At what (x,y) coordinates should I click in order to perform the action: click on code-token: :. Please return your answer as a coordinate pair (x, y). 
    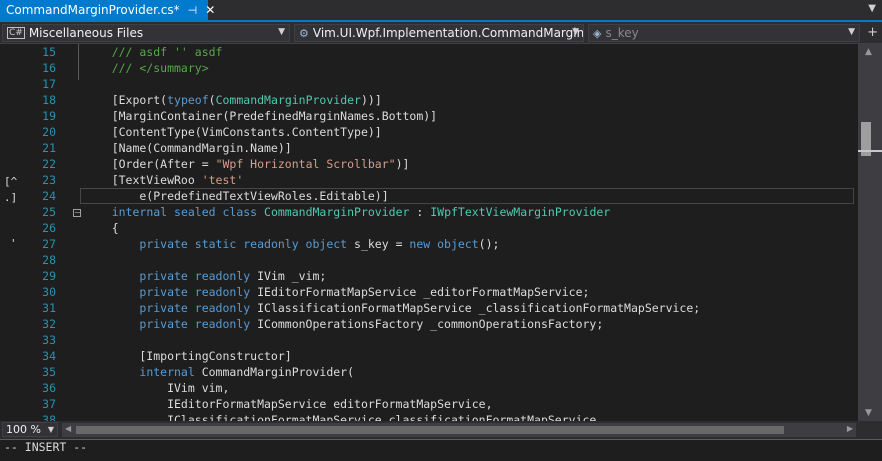
    Looking at the image, I should click on (420, 212).